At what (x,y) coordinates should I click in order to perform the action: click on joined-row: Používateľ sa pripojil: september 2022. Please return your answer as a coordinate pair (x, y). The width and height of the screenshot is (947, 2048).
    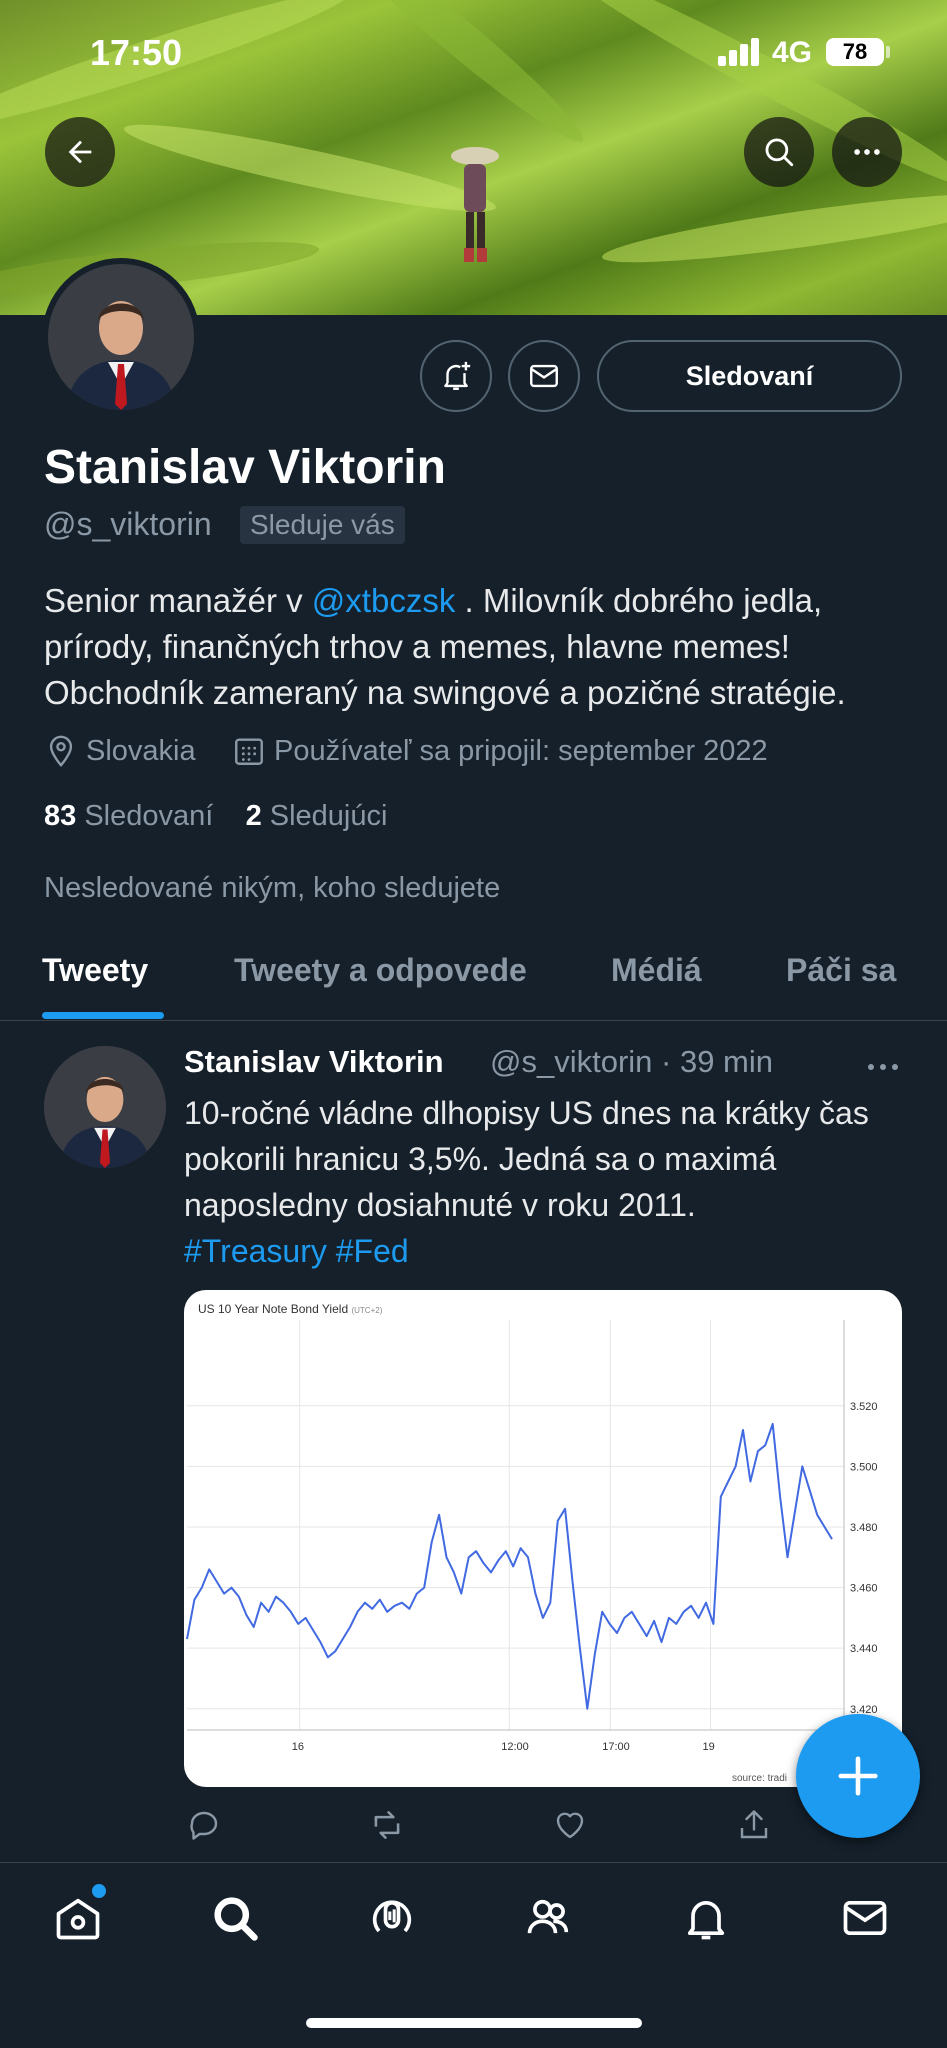
    Looking at the image, I should click on (500, 751).